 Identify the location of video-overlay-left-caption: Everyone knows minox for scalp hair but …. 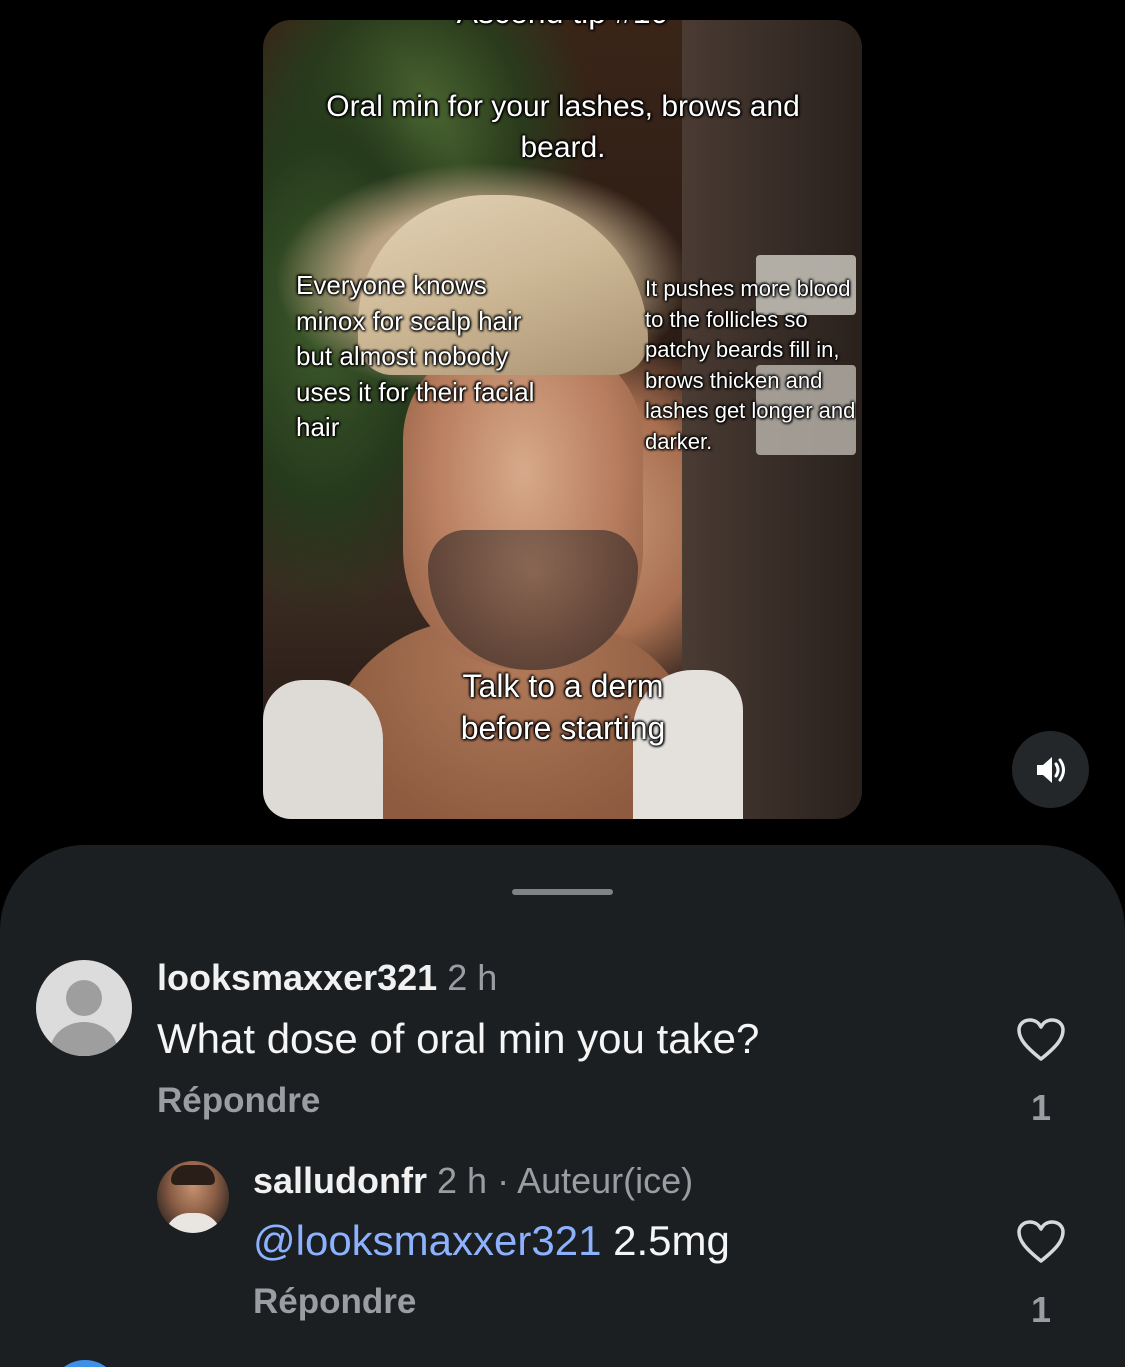
(415, 356).